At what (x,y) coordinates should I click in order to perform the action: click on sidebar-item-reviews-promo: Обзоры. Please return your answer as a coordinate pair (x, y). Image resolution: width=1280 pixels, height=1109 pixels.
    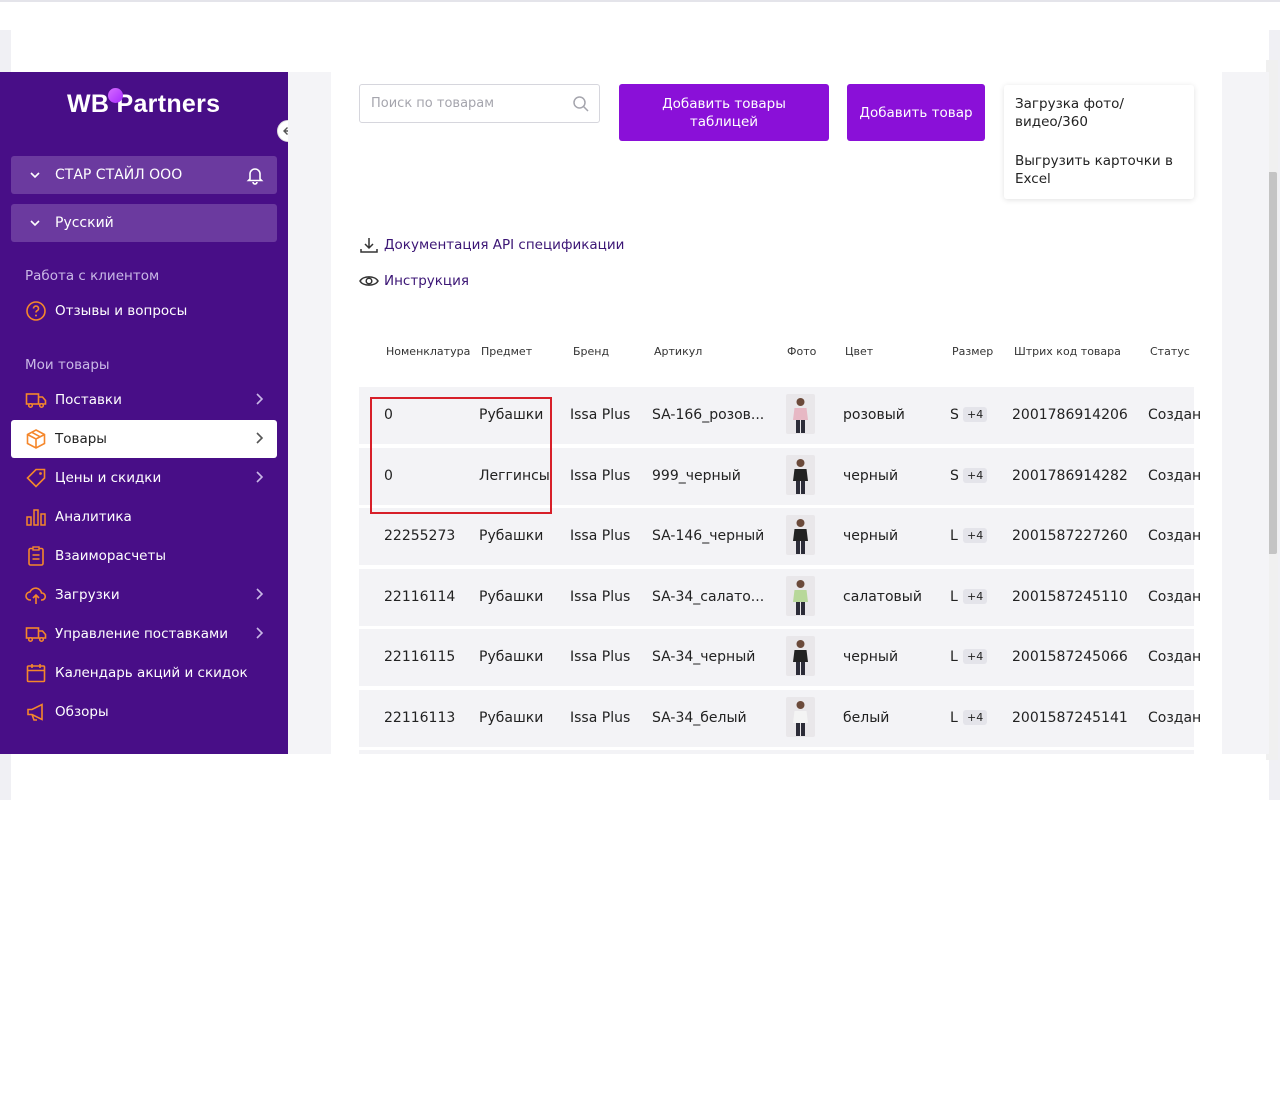
    Looking at the image, I should click on (144, 712).